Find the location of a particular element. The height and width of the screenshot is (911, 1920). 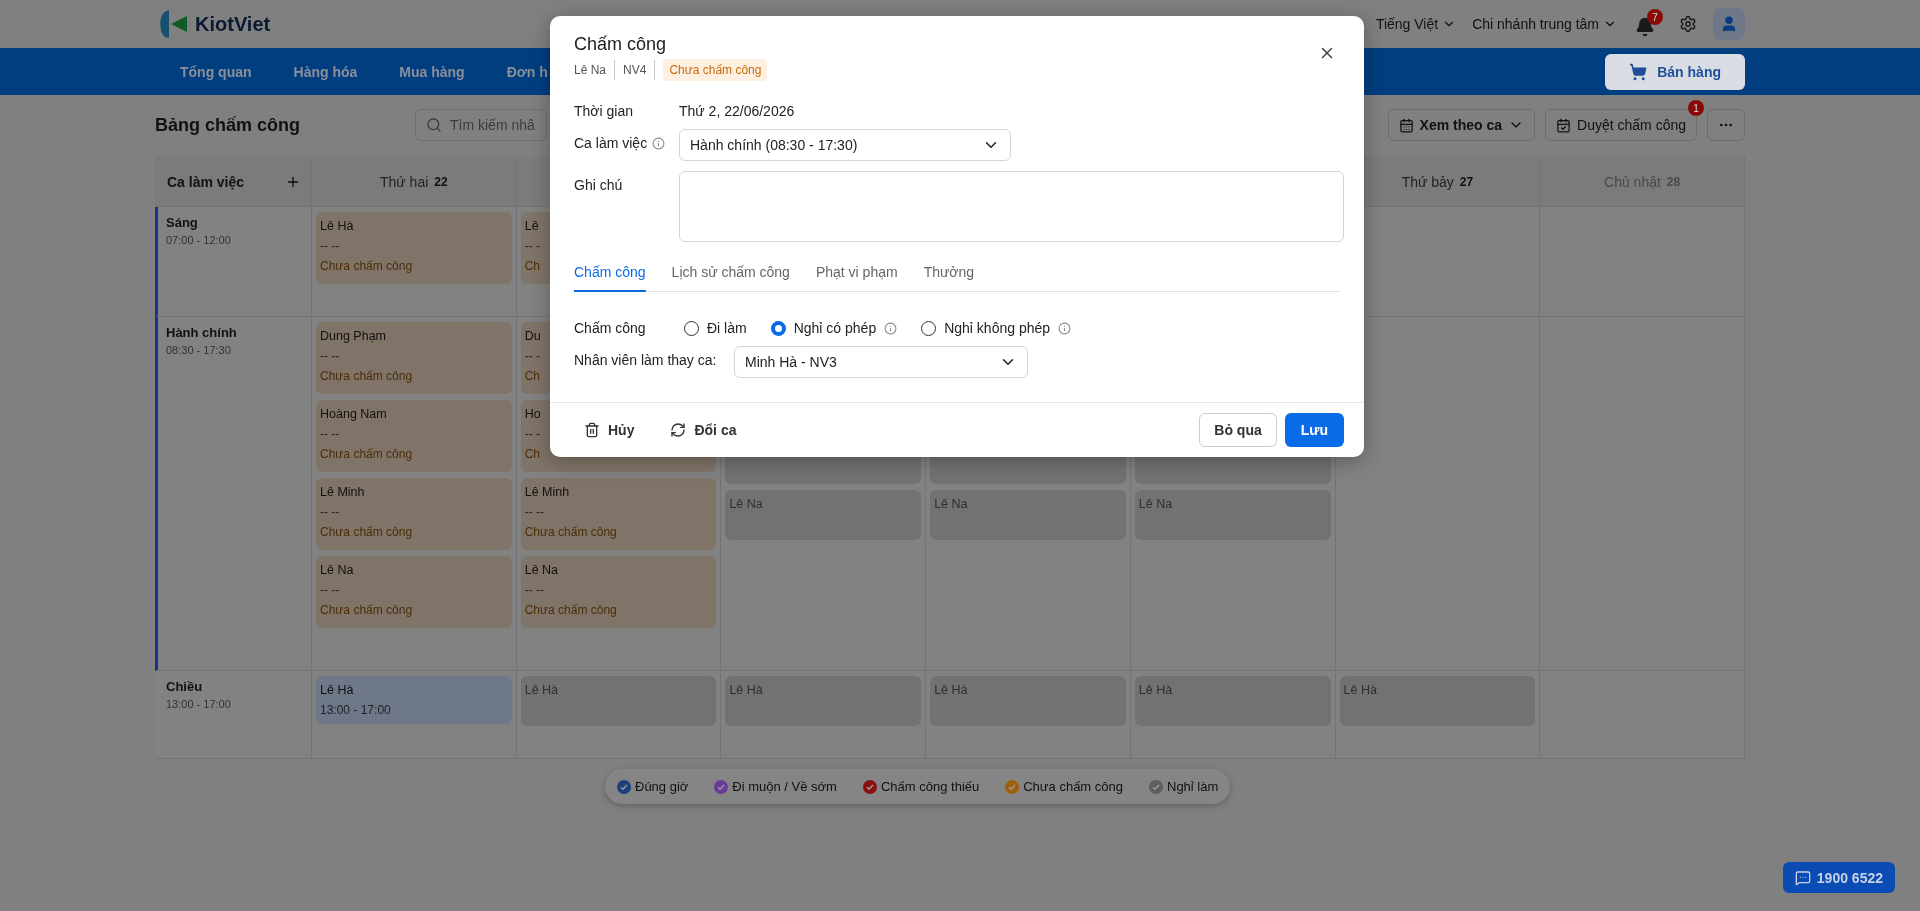

option-label: Nghỉ có phép is located at coordinates (835, 328).